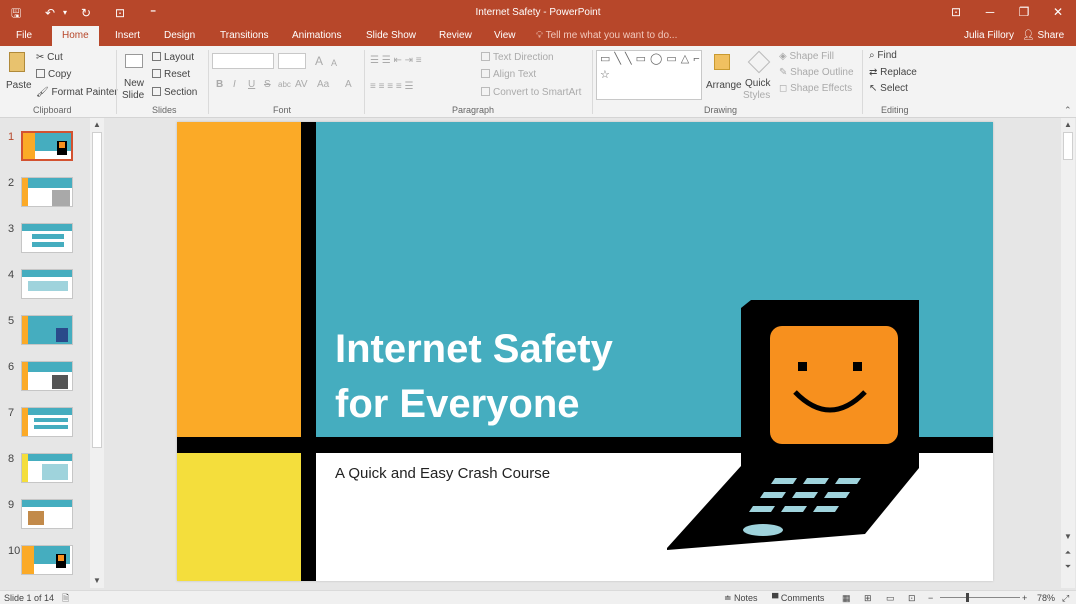 This screenshot has width=1076, height=604. What do you see at coordinates (174, 93) in the screenshot?
I see `section-button: Section` at bounding box center [174, 93].